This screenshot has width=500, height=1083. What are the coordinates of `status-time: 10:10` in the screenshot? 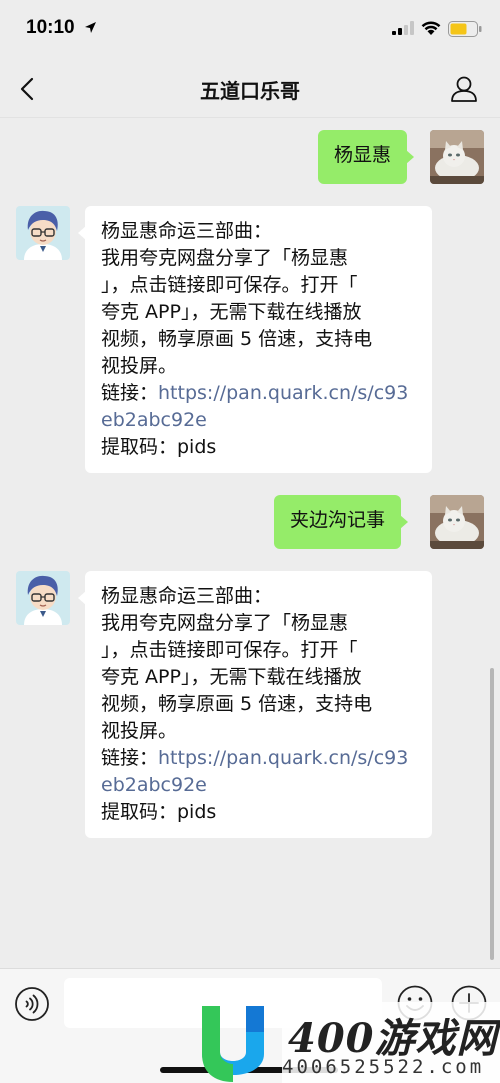 It's located at (50, 27).